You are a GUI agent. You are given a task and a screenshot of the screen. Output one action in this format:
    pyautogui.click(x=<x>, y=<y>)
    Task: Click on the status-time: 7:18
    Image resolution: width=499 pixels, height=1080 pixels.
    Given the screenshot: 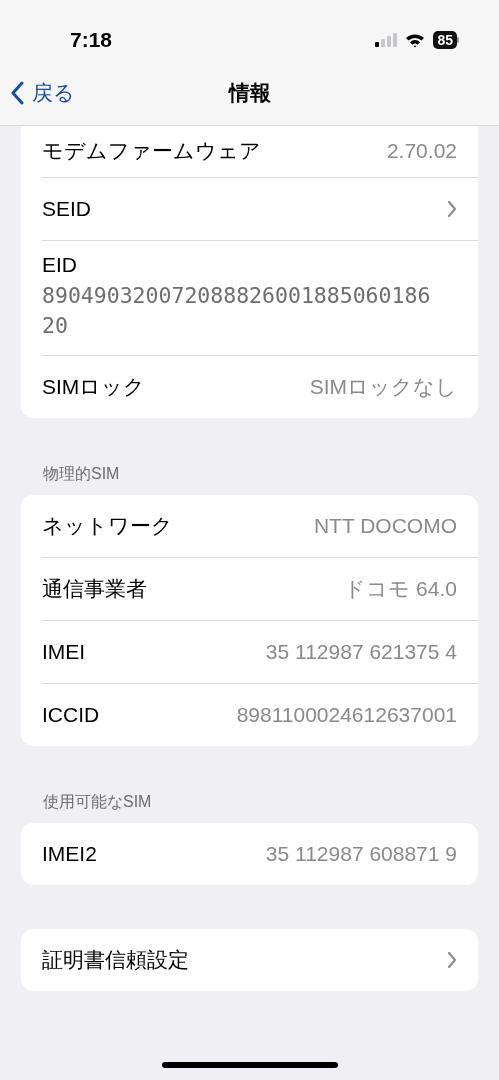 What is the action you would take?
    pyautogui.click(x=91, y=40)
    